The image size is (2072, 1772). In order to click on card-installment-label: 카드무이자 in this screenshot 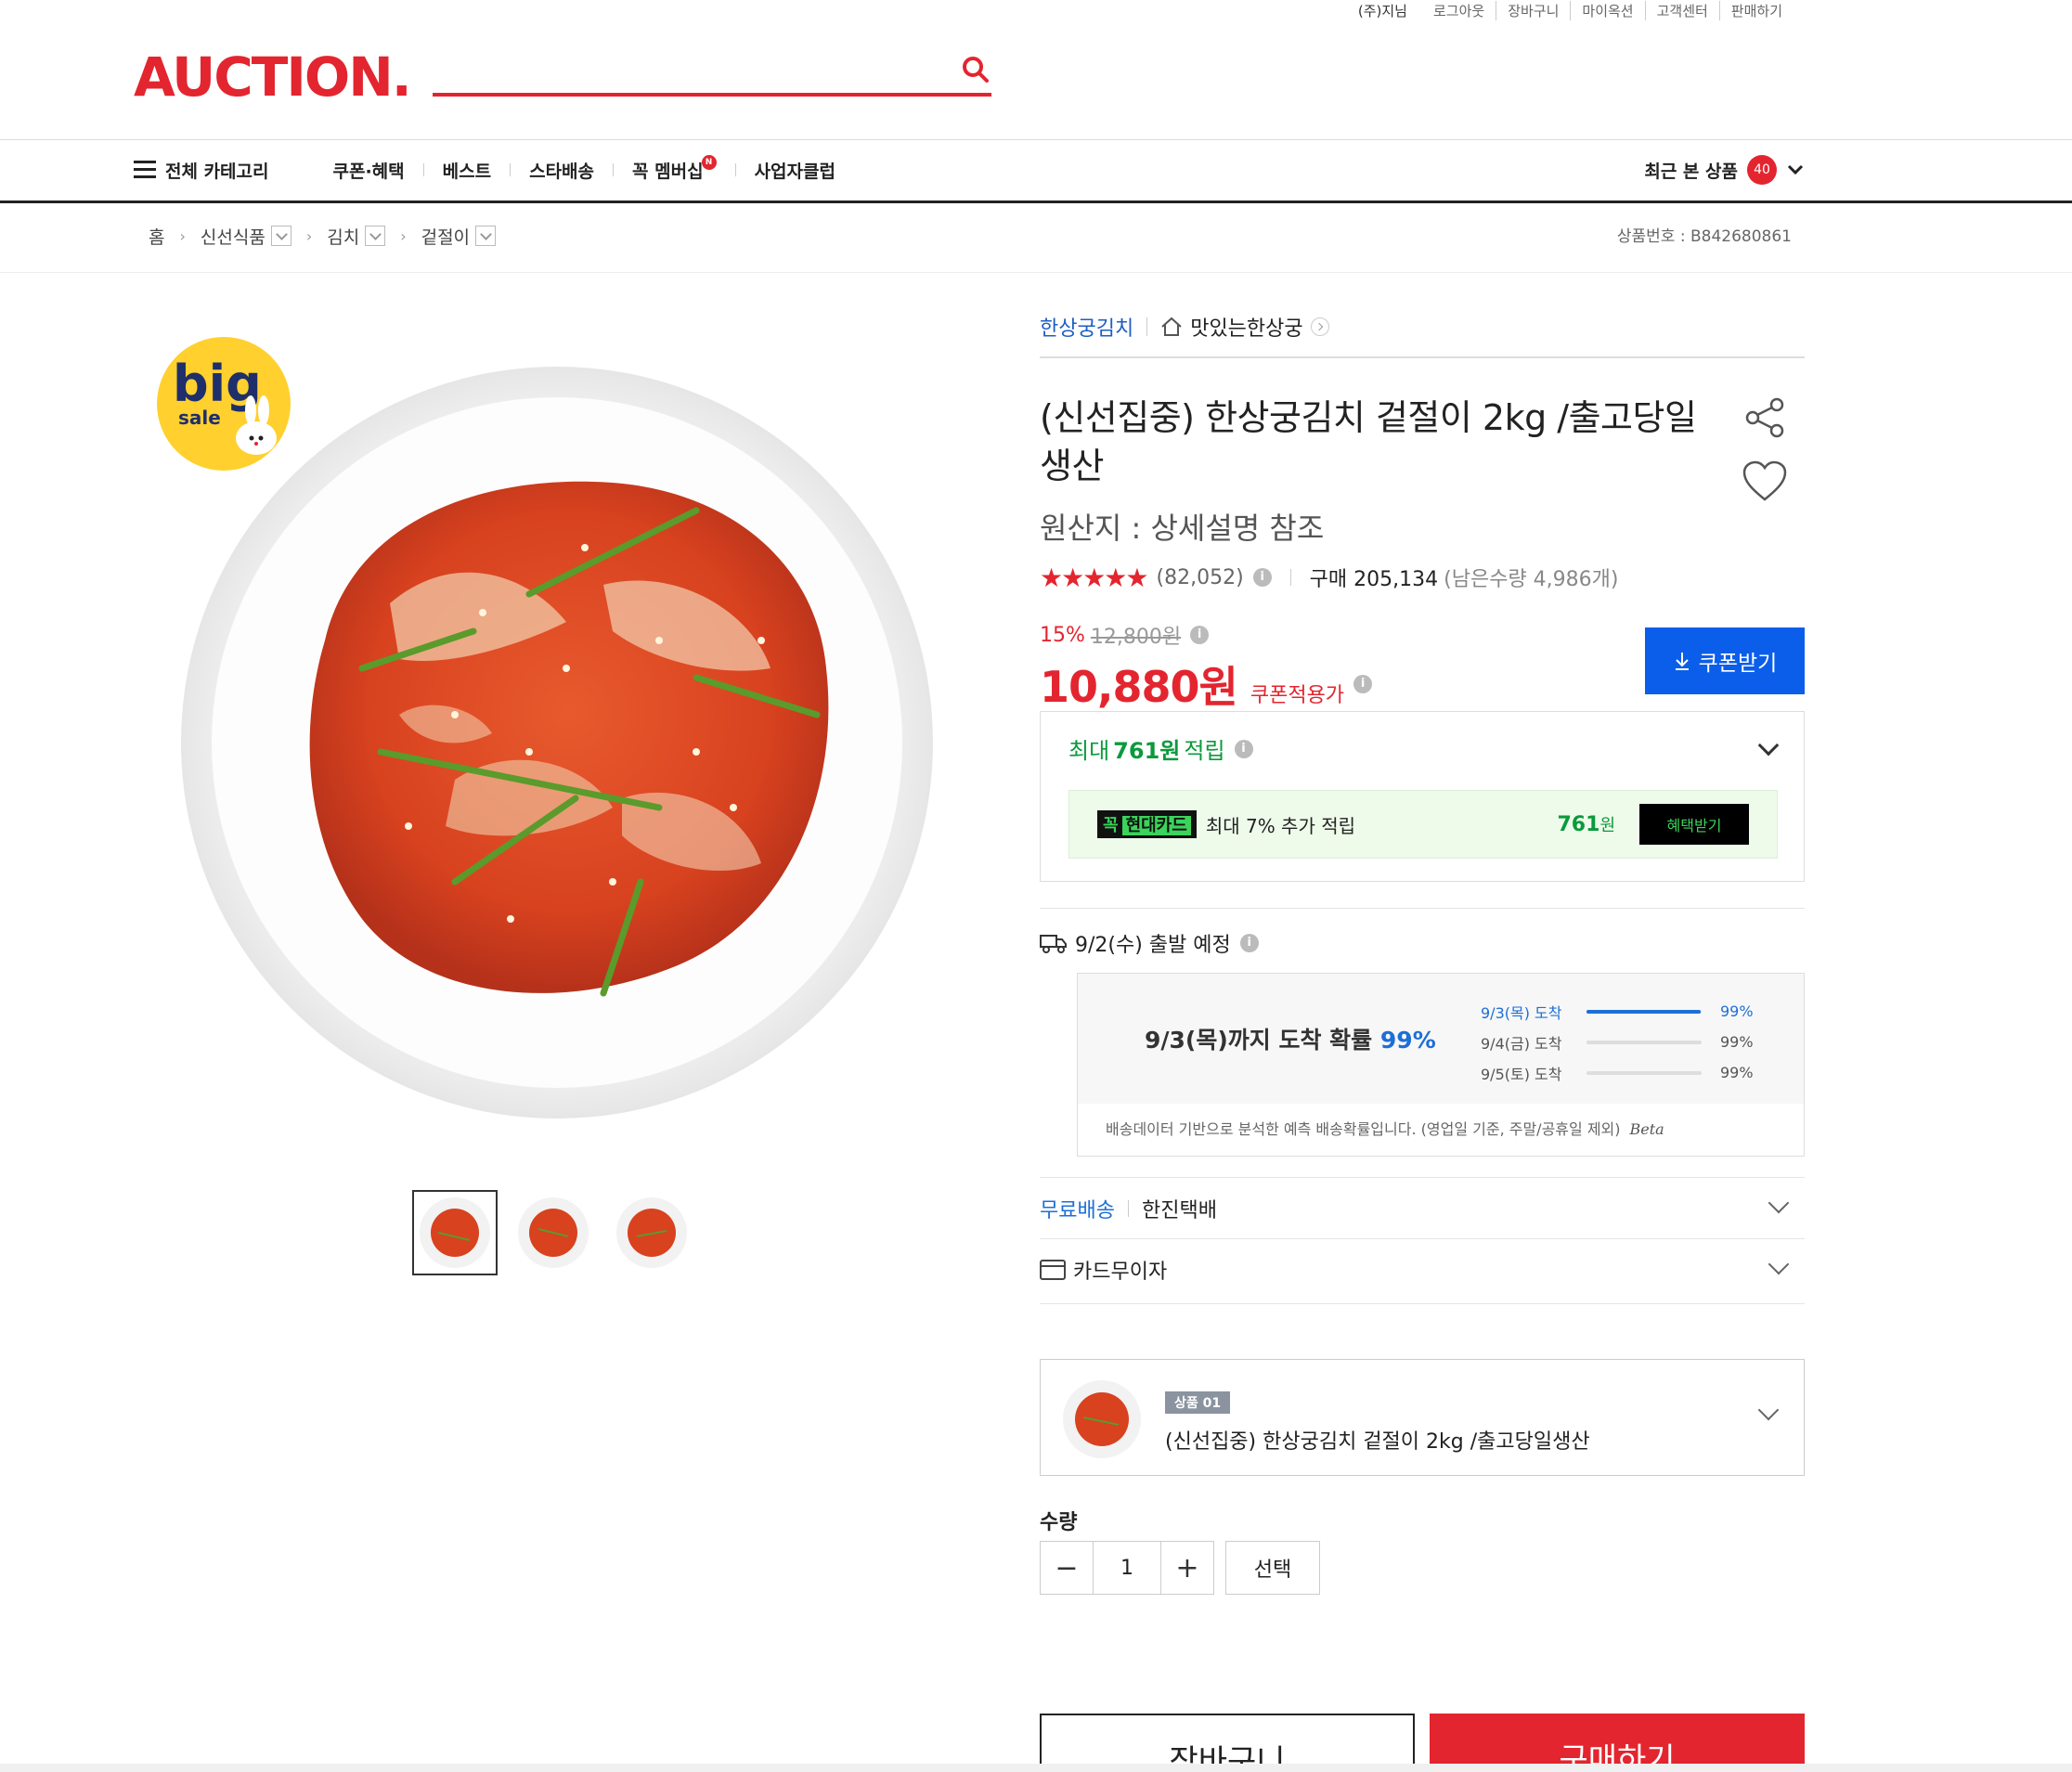, I will do `click(1120, 1273)`.